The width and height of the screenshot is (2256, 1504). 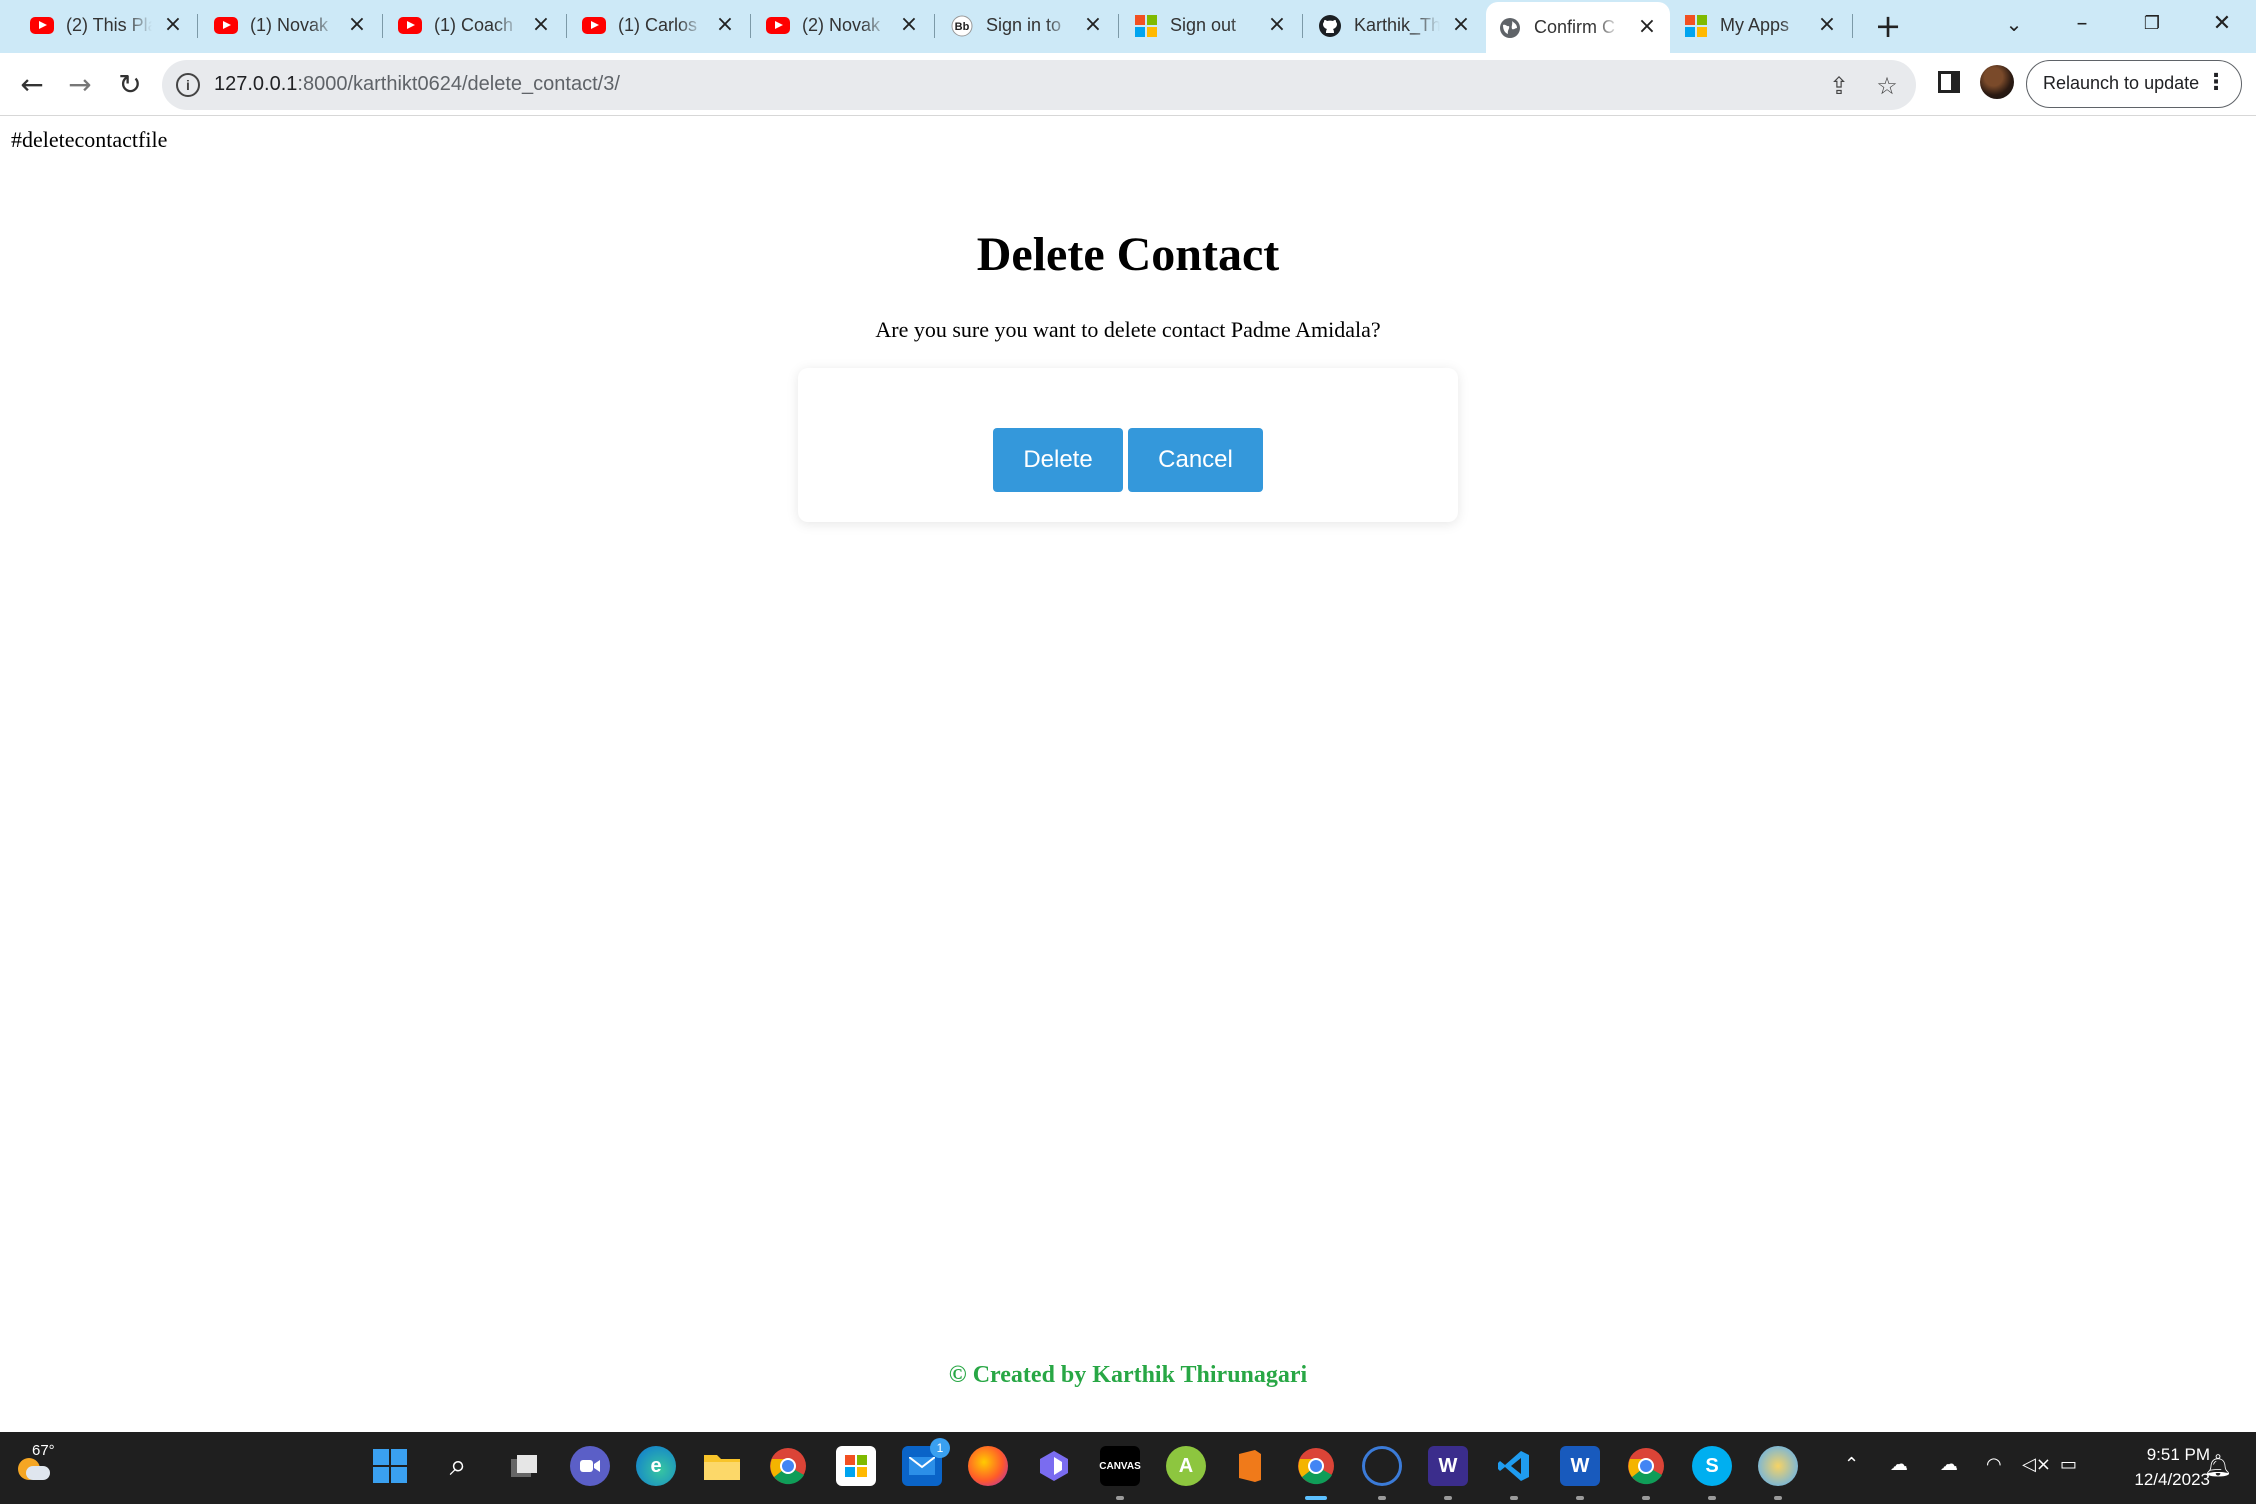 What do you see at coordinates (1195, 460) in the screenshot?
I see `cancel-button: Cancel` at bounding box center [1195, 460].